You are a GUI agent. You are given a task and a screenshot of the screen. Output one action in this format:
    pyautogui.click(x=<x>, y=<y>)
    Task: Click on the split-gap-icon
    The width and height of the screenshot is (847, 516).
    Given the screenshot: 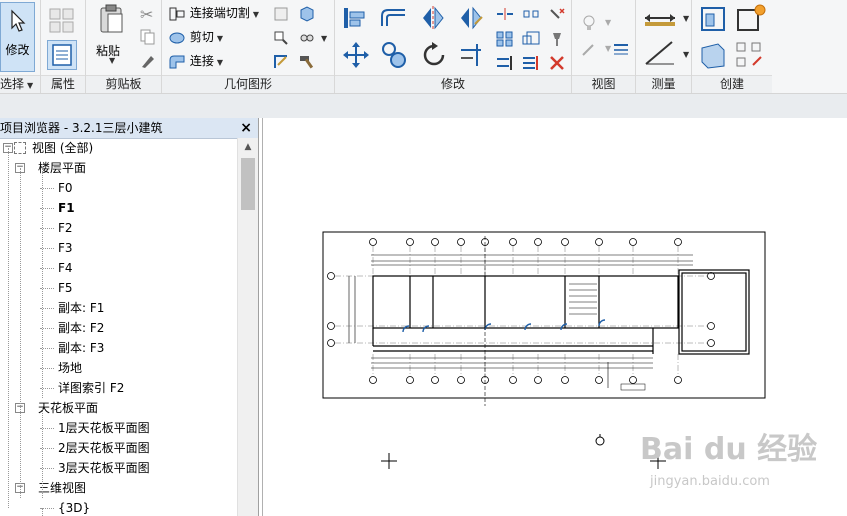 What is the action you would take?
    pyautogui.click(x=531, y=14)
    